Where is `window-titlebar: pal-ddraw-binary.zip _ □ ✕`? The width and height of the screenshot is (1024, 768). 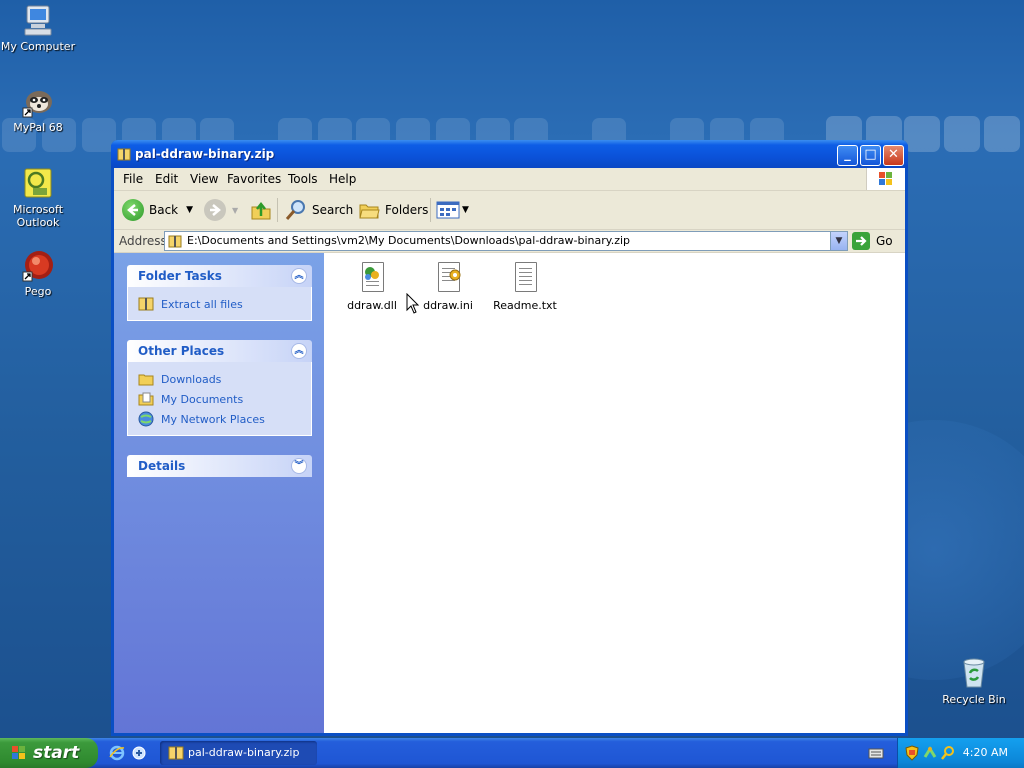
window-titlebar: pal-ddraw-binary.zip _ □ ✕ is located at coordinates (509, 154).